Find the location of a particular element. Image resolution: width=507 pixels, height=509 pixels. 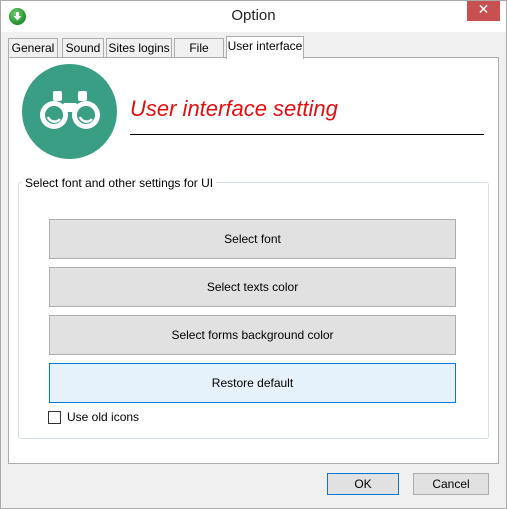

window-title: Option is located at coordinates (253, 15).